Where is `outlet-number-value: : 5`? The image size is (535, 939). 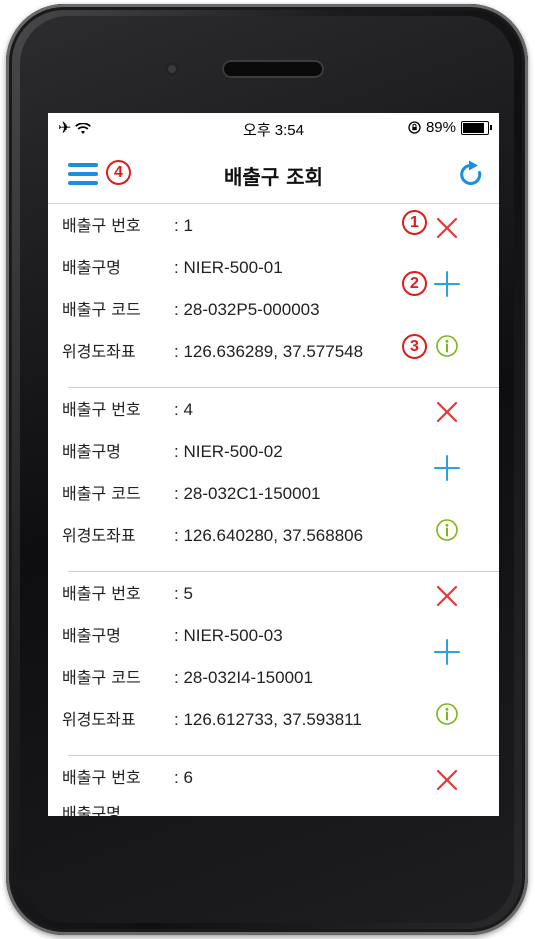 outlet-number-value: : 5 is located at coordinates (183, 593).